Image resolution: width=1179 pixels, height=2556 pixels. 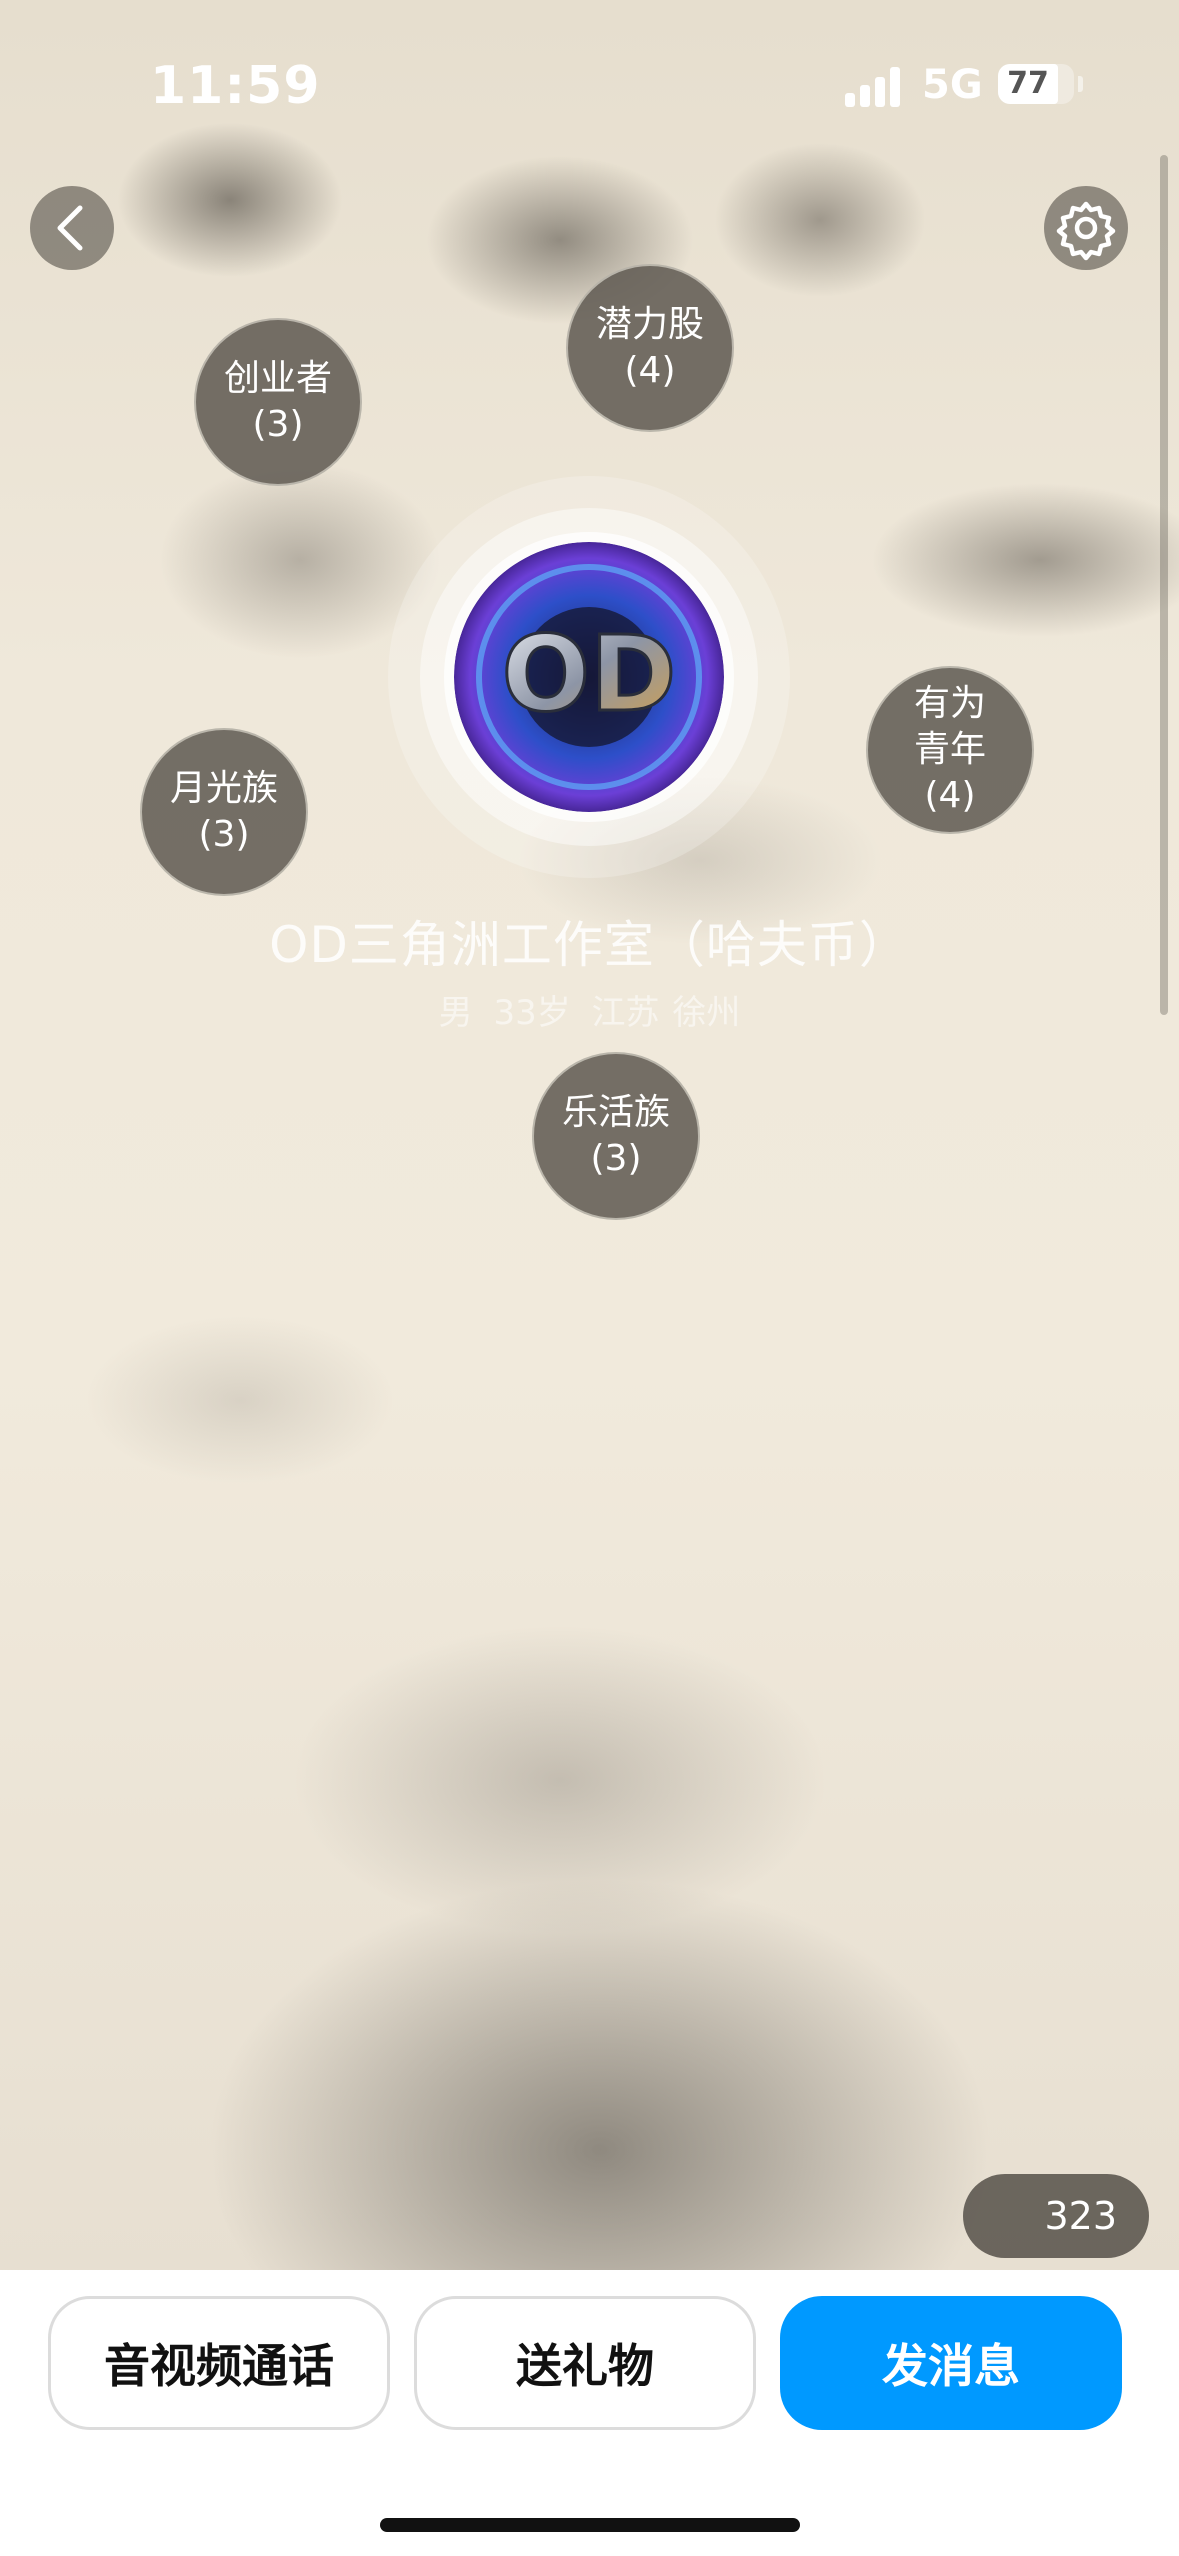 What do you see at coordinates (219, 2366) in the screenshot?
I see `av-call-label: 音视频通话` at bounding box center [219, 2366].